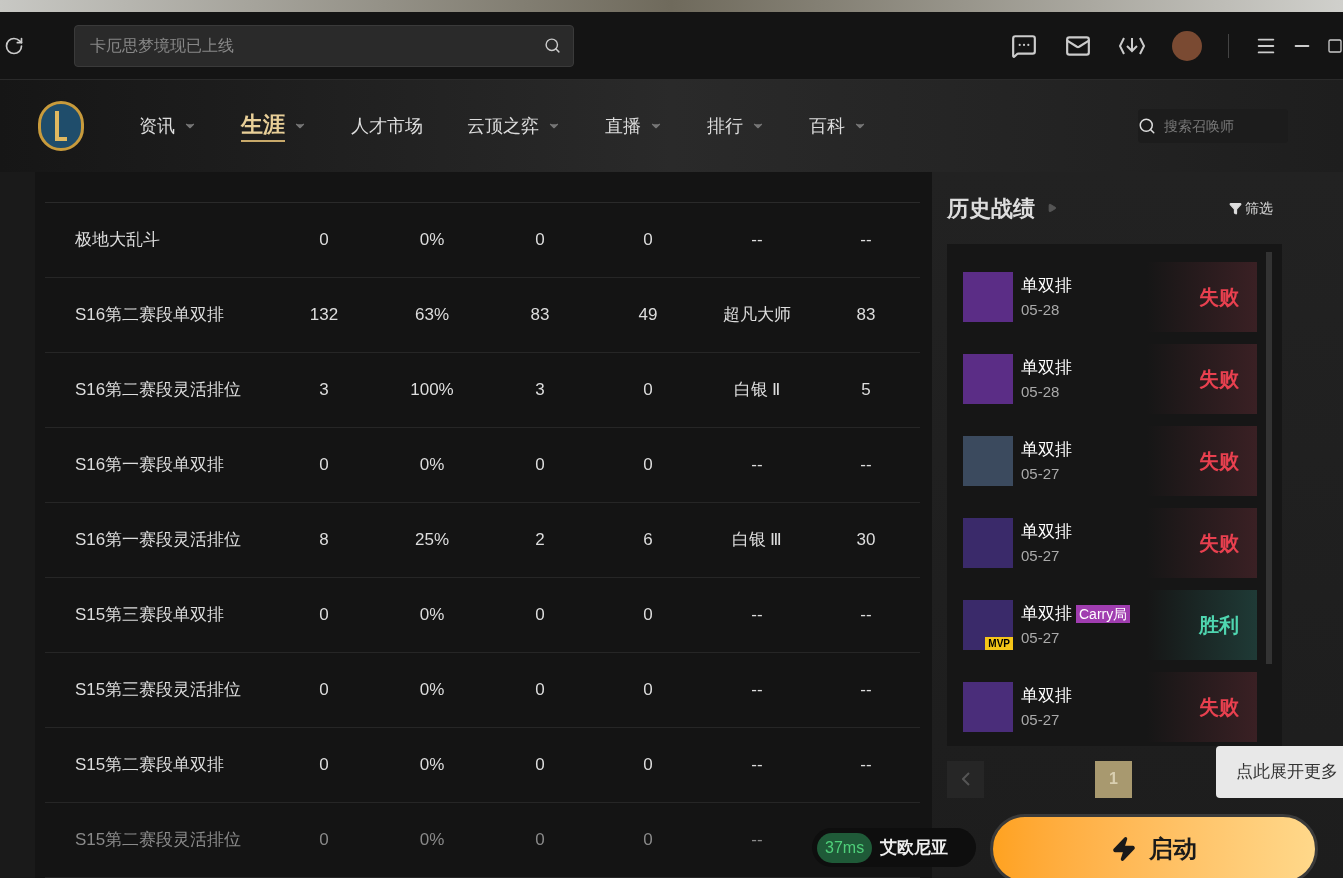  I want to click on table-cell-text: 2, so click(540, 540).